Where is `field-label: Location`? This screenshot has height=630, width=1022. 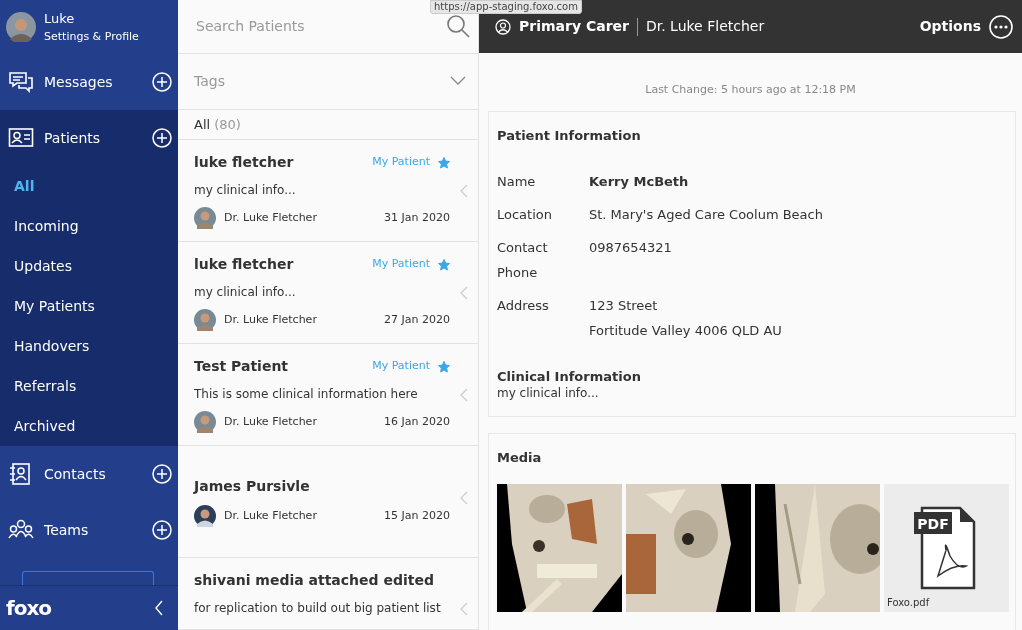 field-label: Location is located at coordinates (525, 215).